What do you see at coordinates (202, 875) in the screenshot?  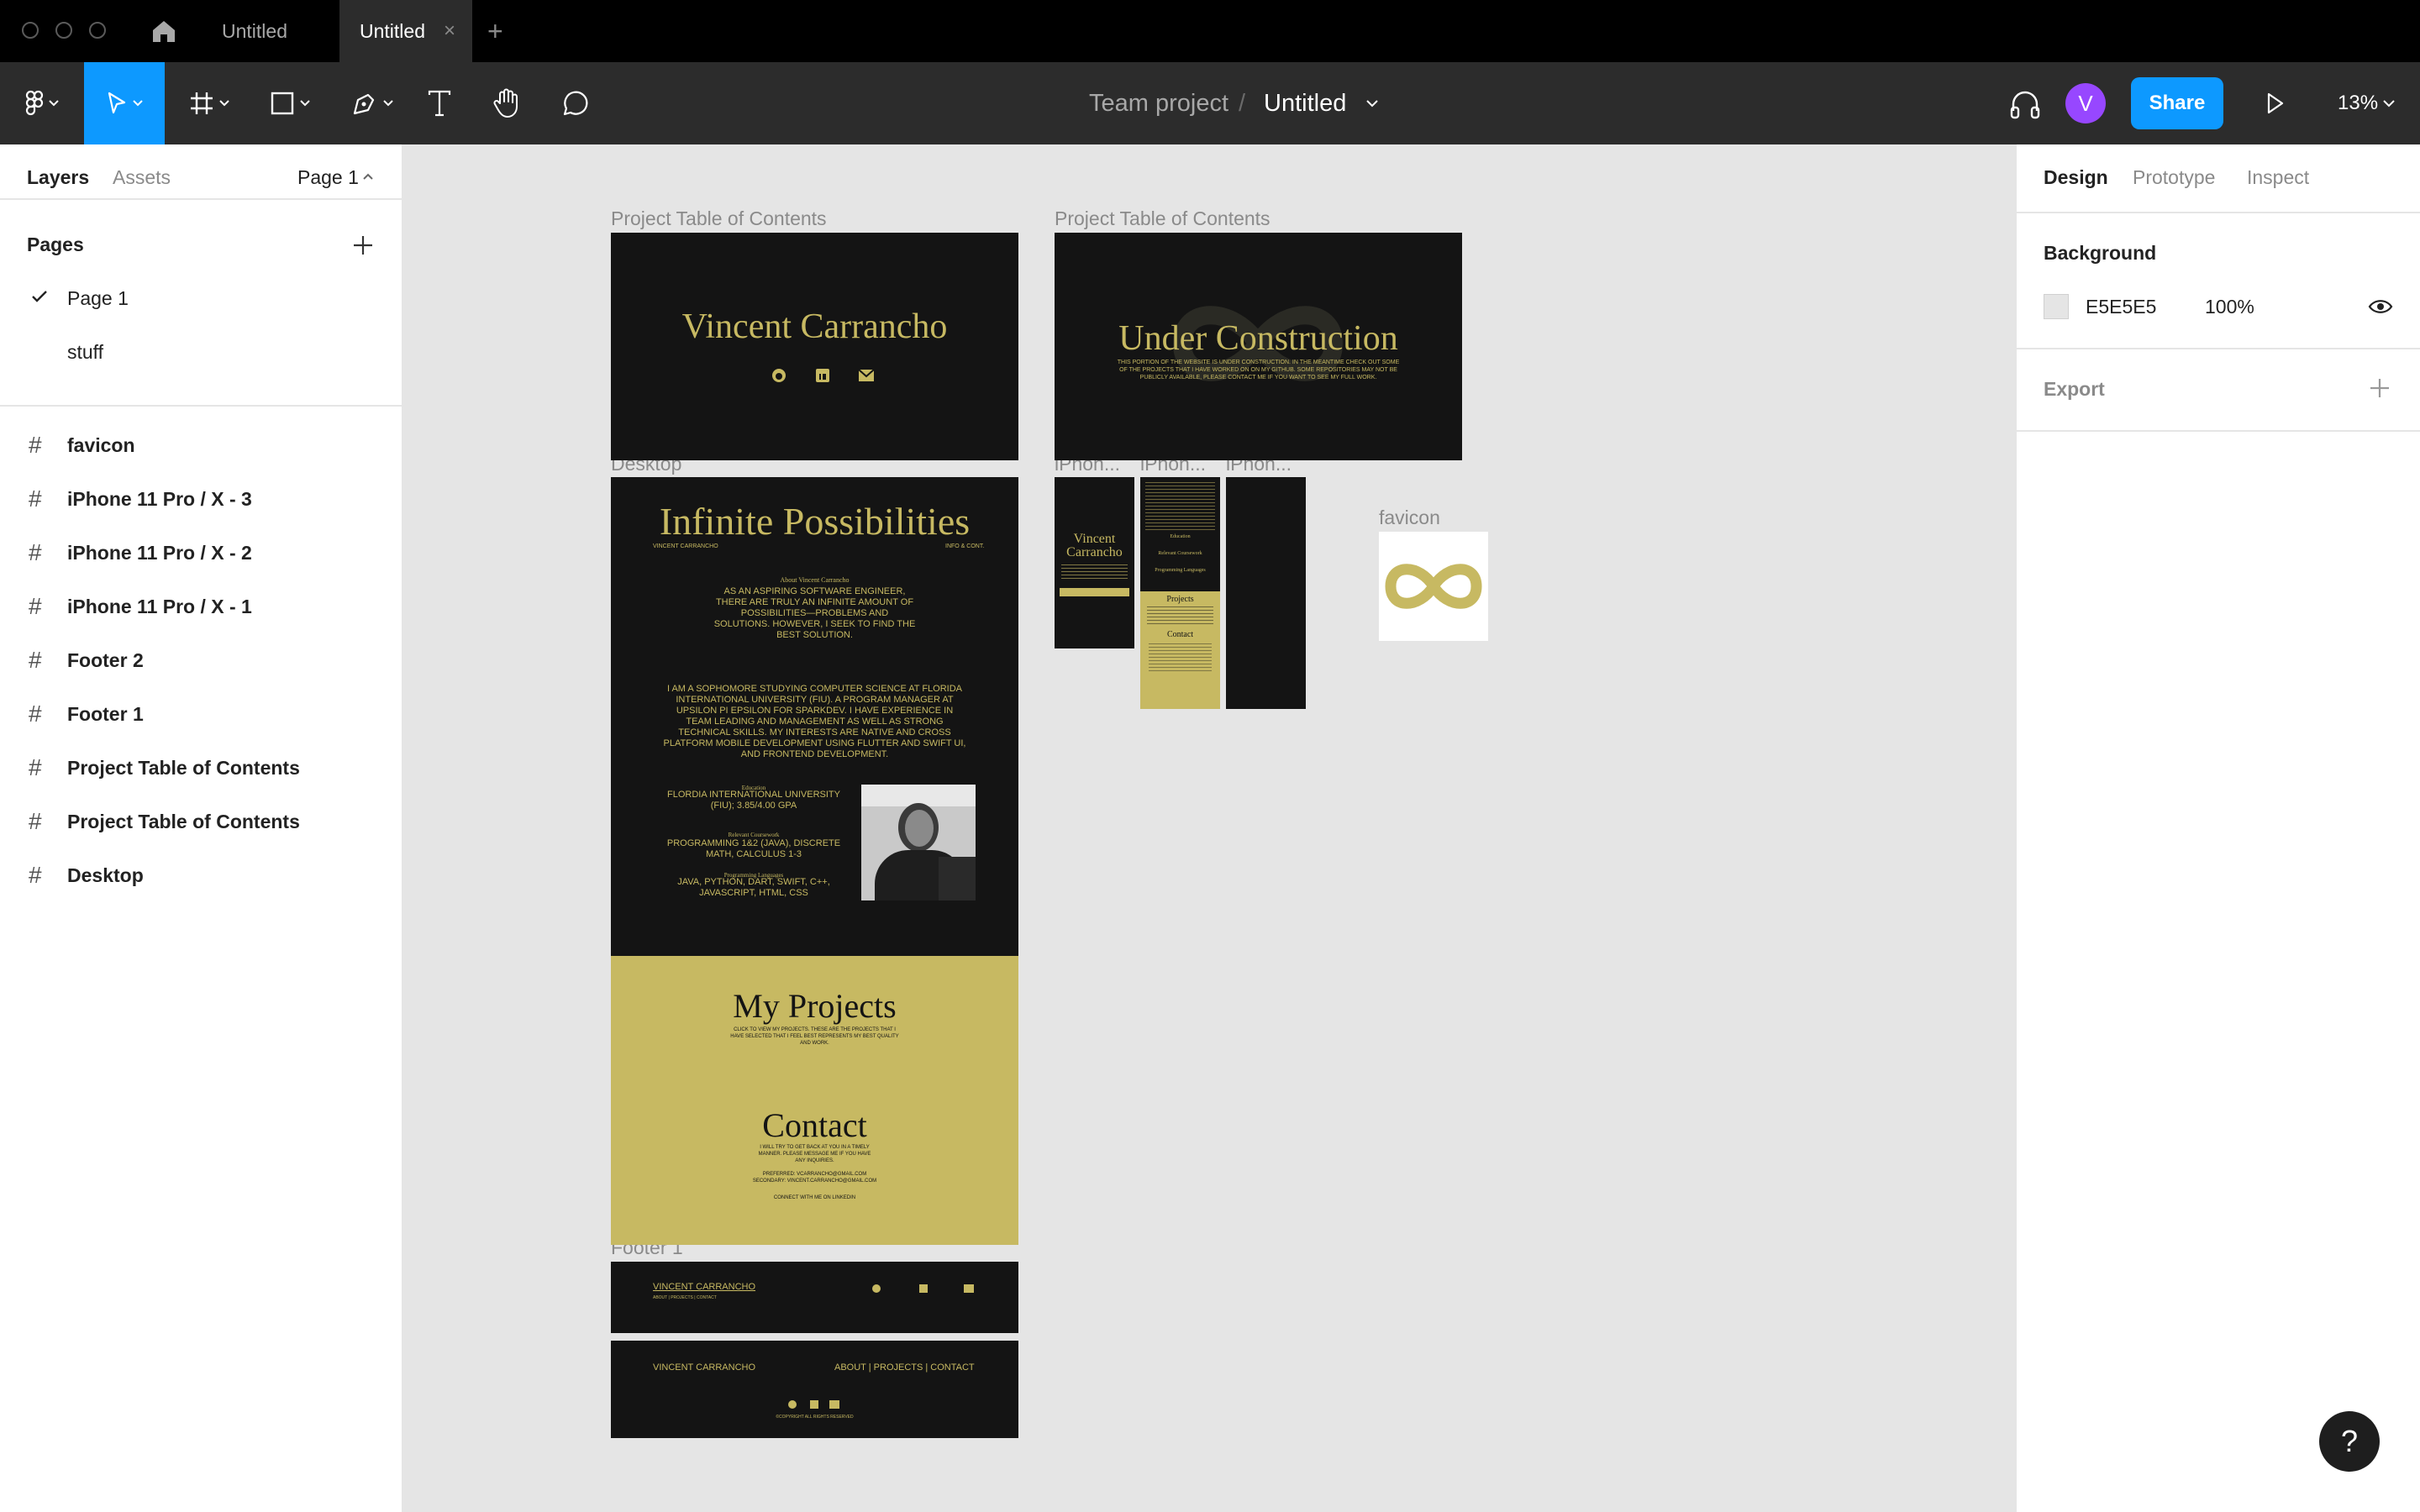 I see `layer-row: # Desktop` at bounding box center [202, 875].